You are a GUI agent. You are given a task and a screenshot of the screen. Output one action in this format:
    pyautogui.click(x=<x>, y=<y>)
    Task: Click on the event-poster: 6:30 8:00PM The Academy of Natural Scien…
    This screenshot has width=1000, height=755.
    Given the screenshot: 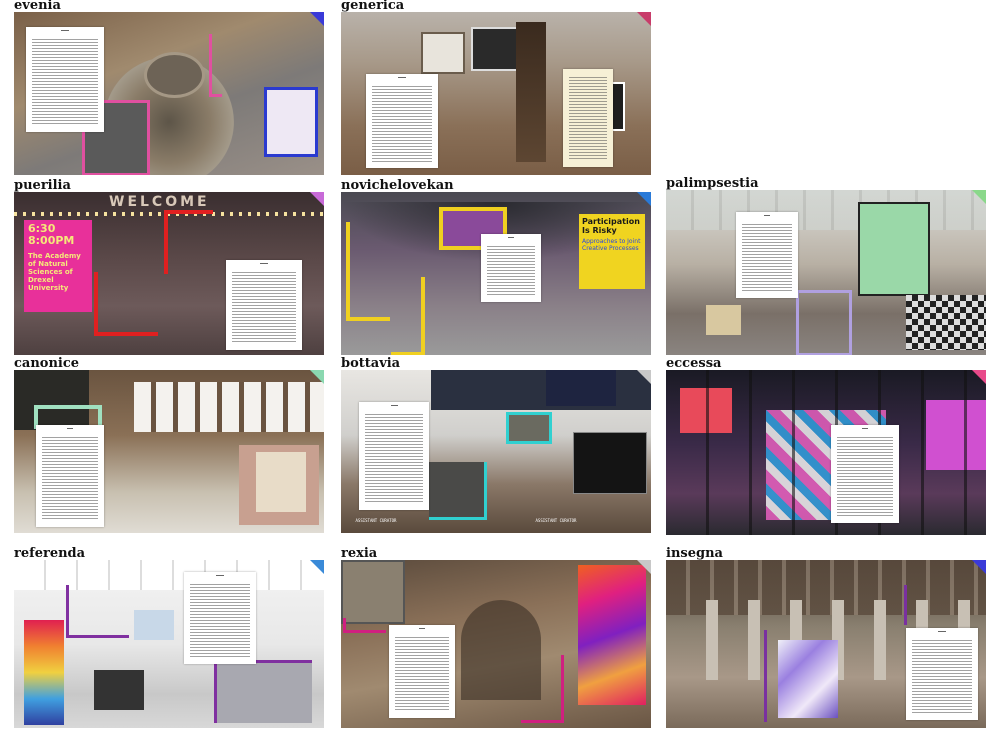 What is the action you would take?
    pyautogui.click(x=58, y=266)
    